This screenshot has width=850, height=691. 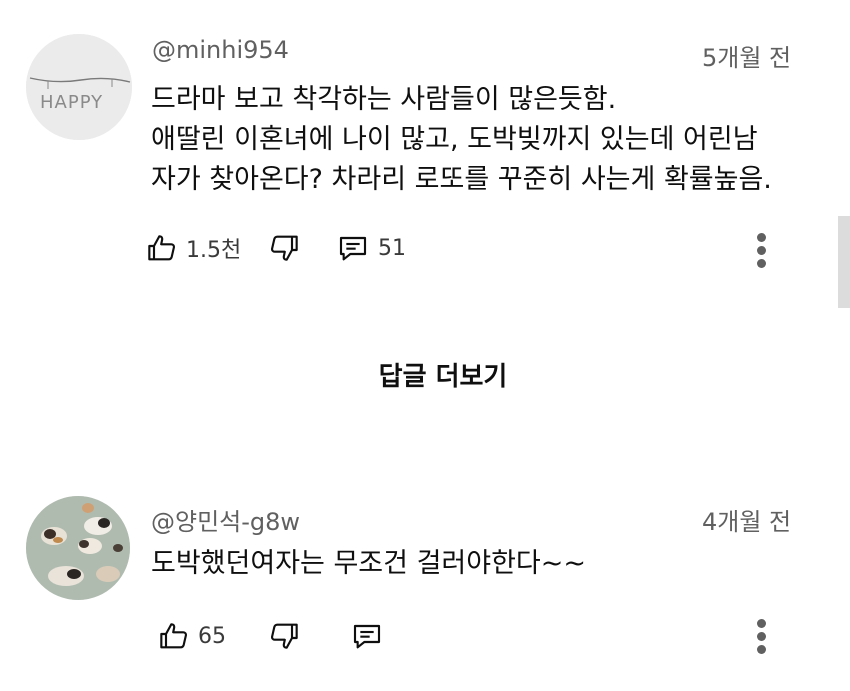 I want to click on avatar-cats-image, so click(x=78, y=548).